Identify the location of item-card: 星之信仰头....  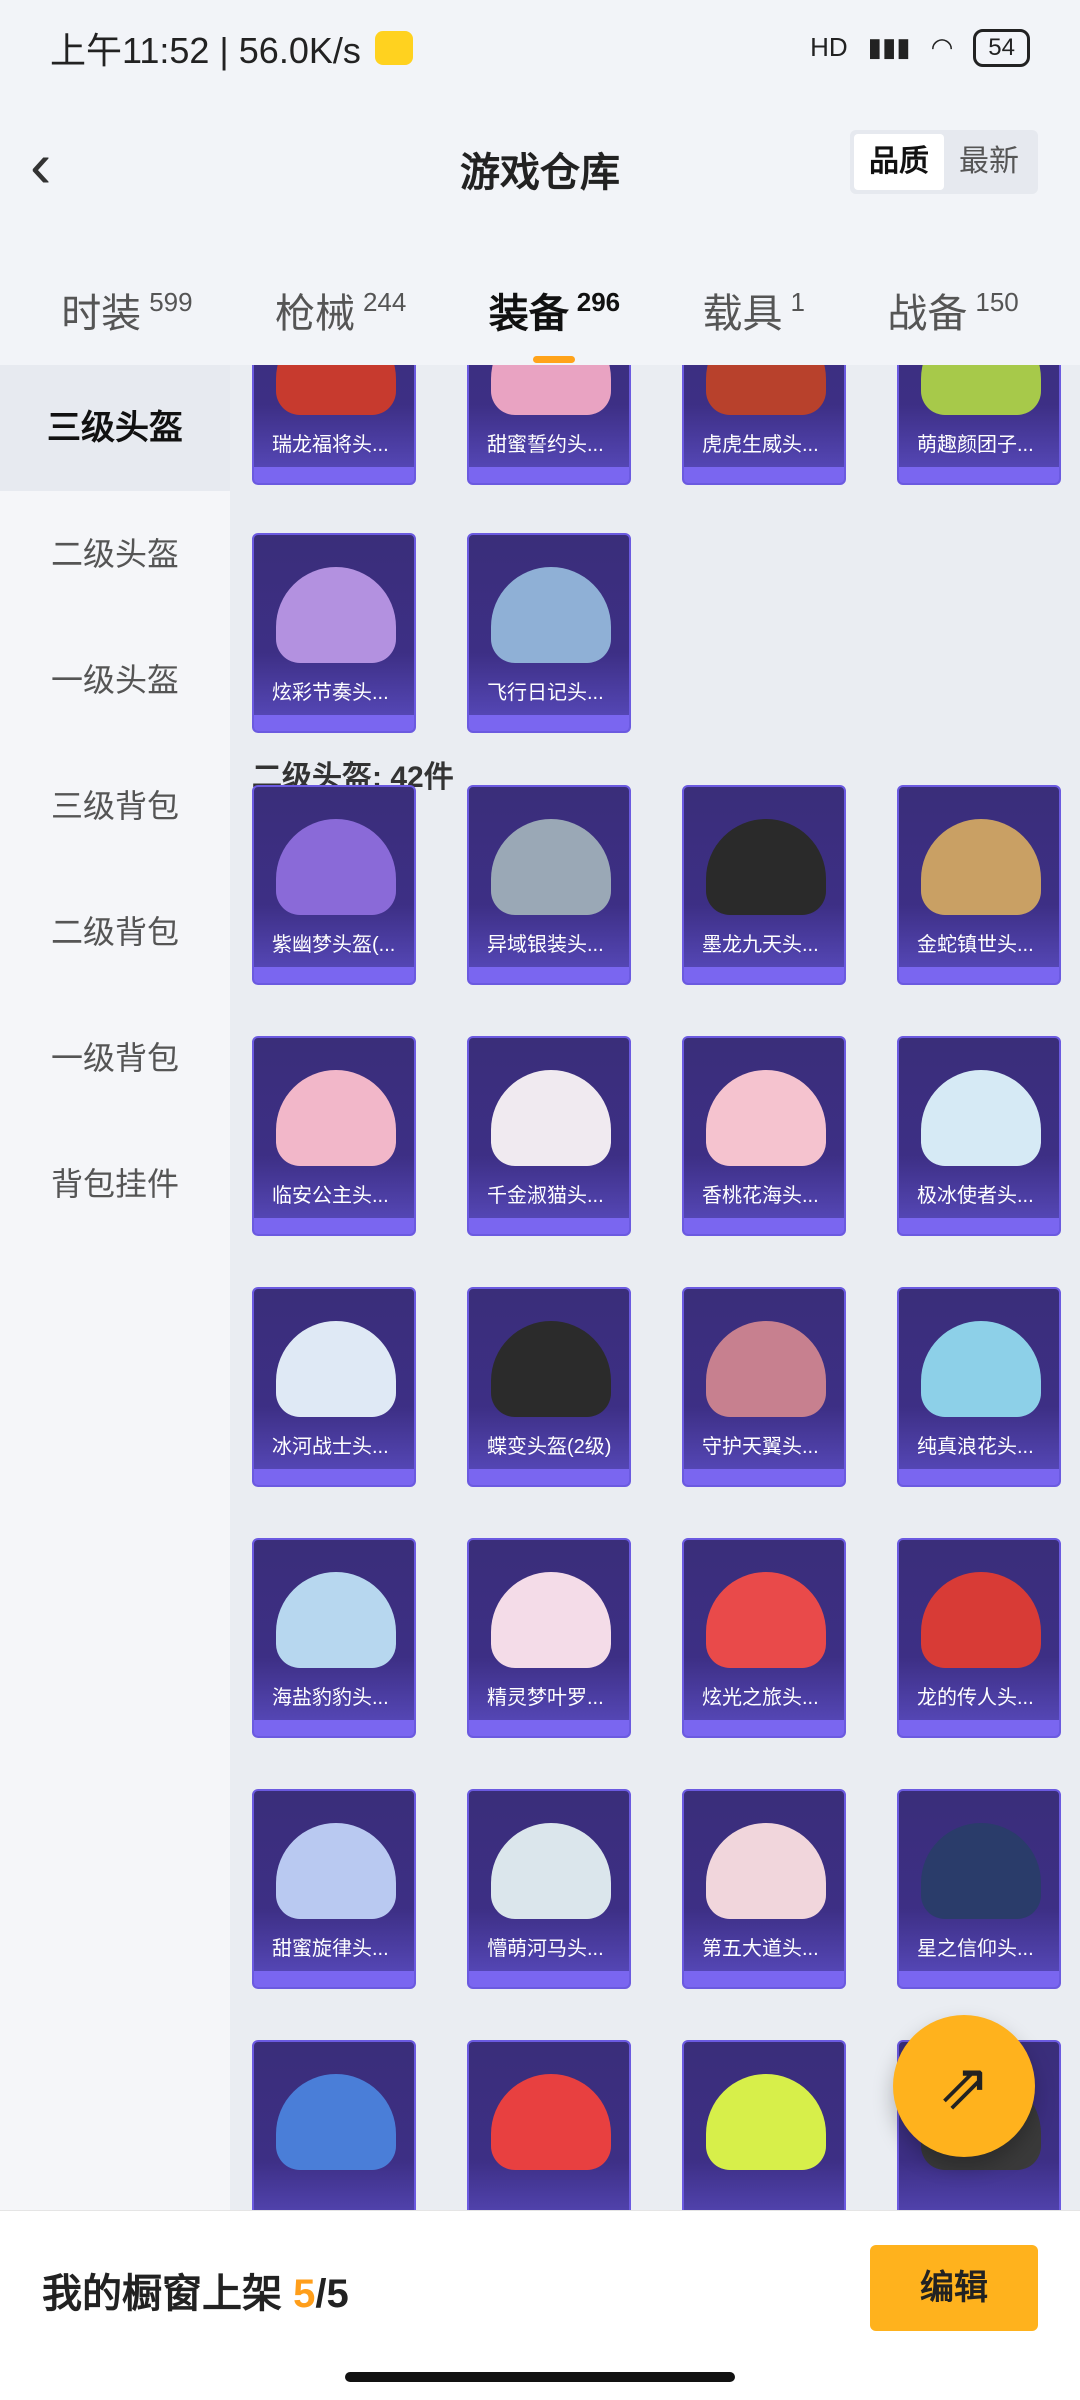
(979, 1889).